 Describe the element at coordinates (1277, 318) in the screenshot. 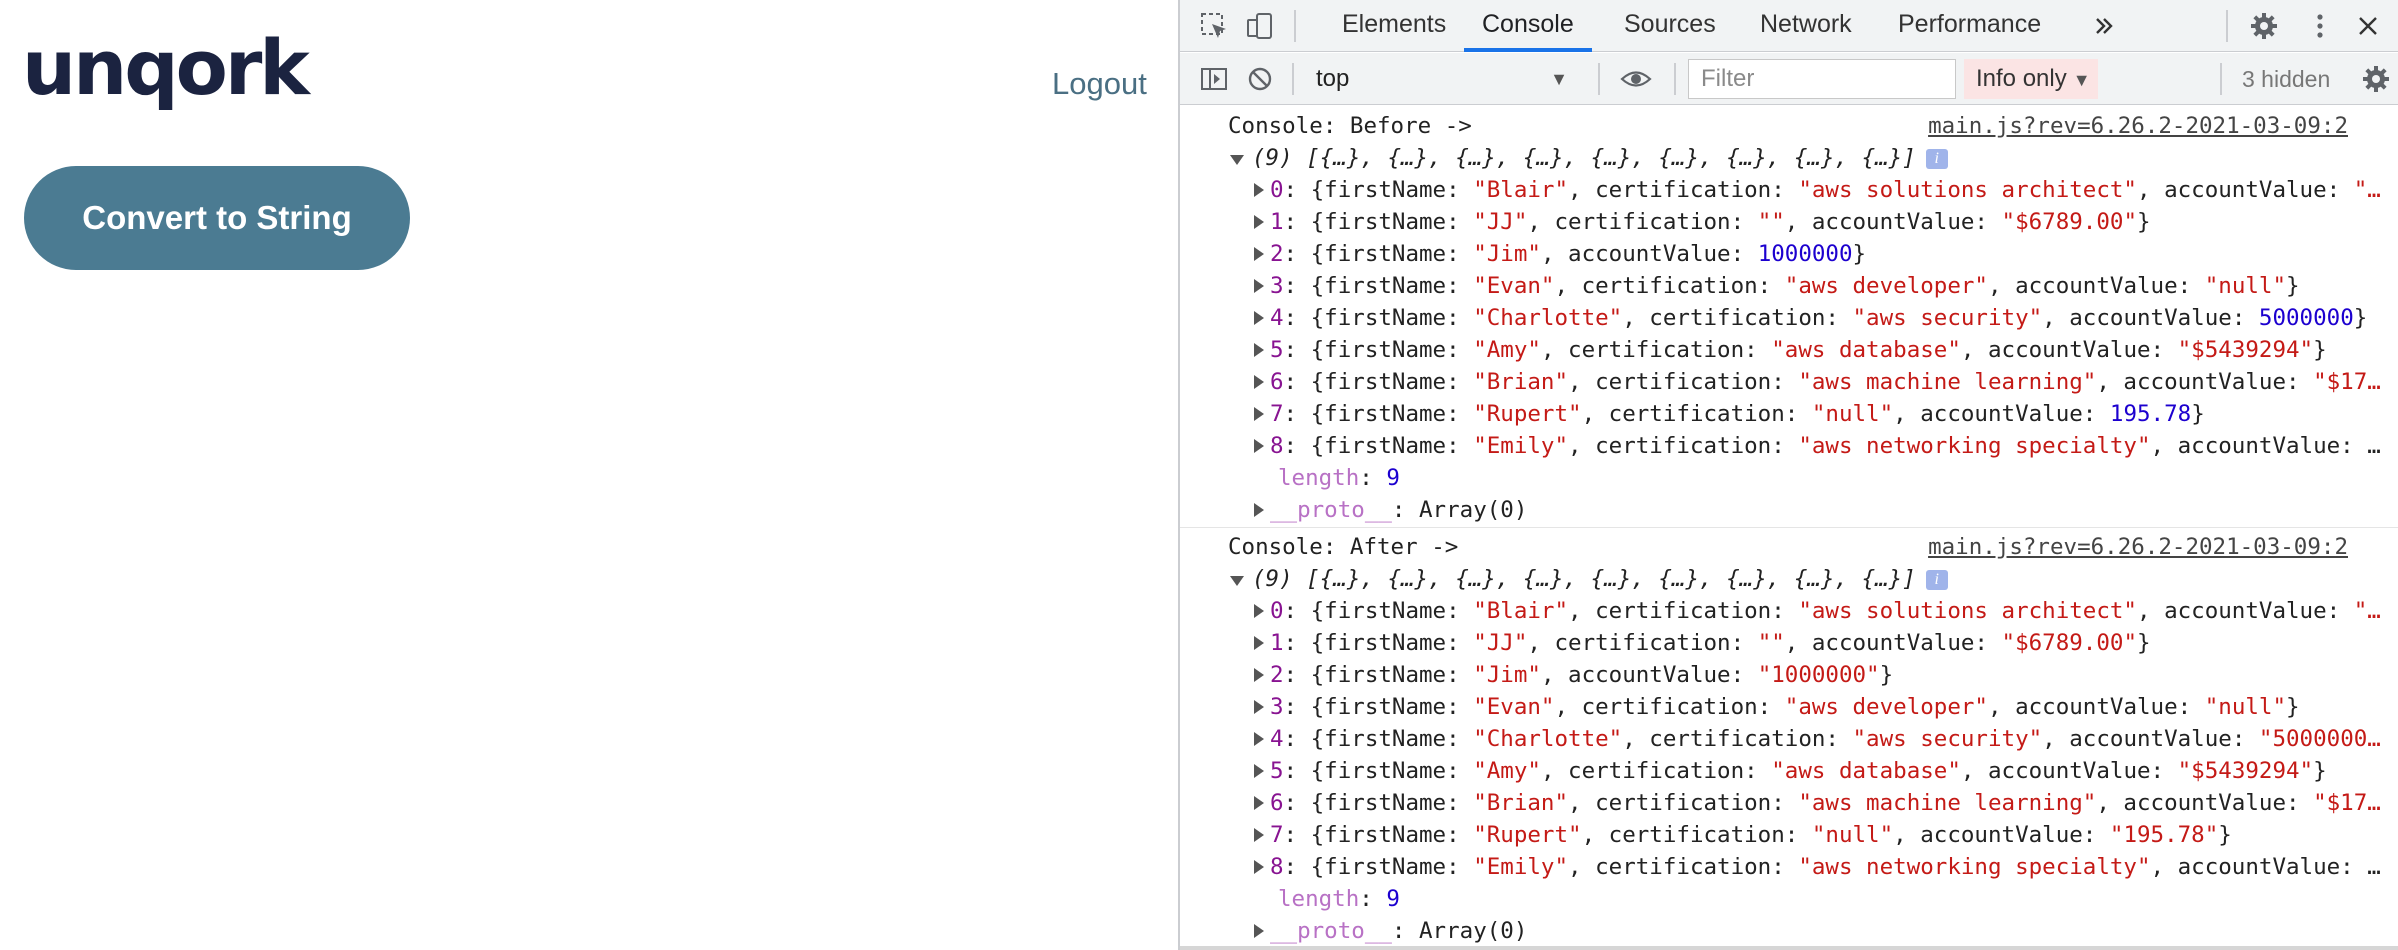

I see `array-index: 4` at that location.